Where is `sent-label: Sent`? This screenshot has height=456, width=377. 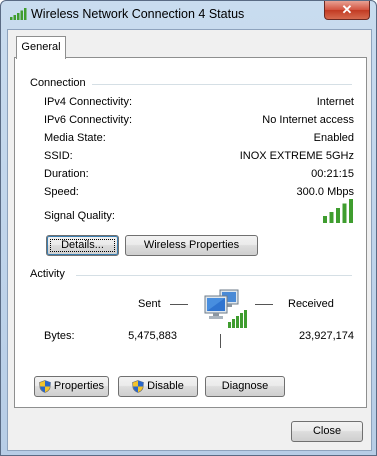 sent-label: Sent is located at coordinates (149, 304).